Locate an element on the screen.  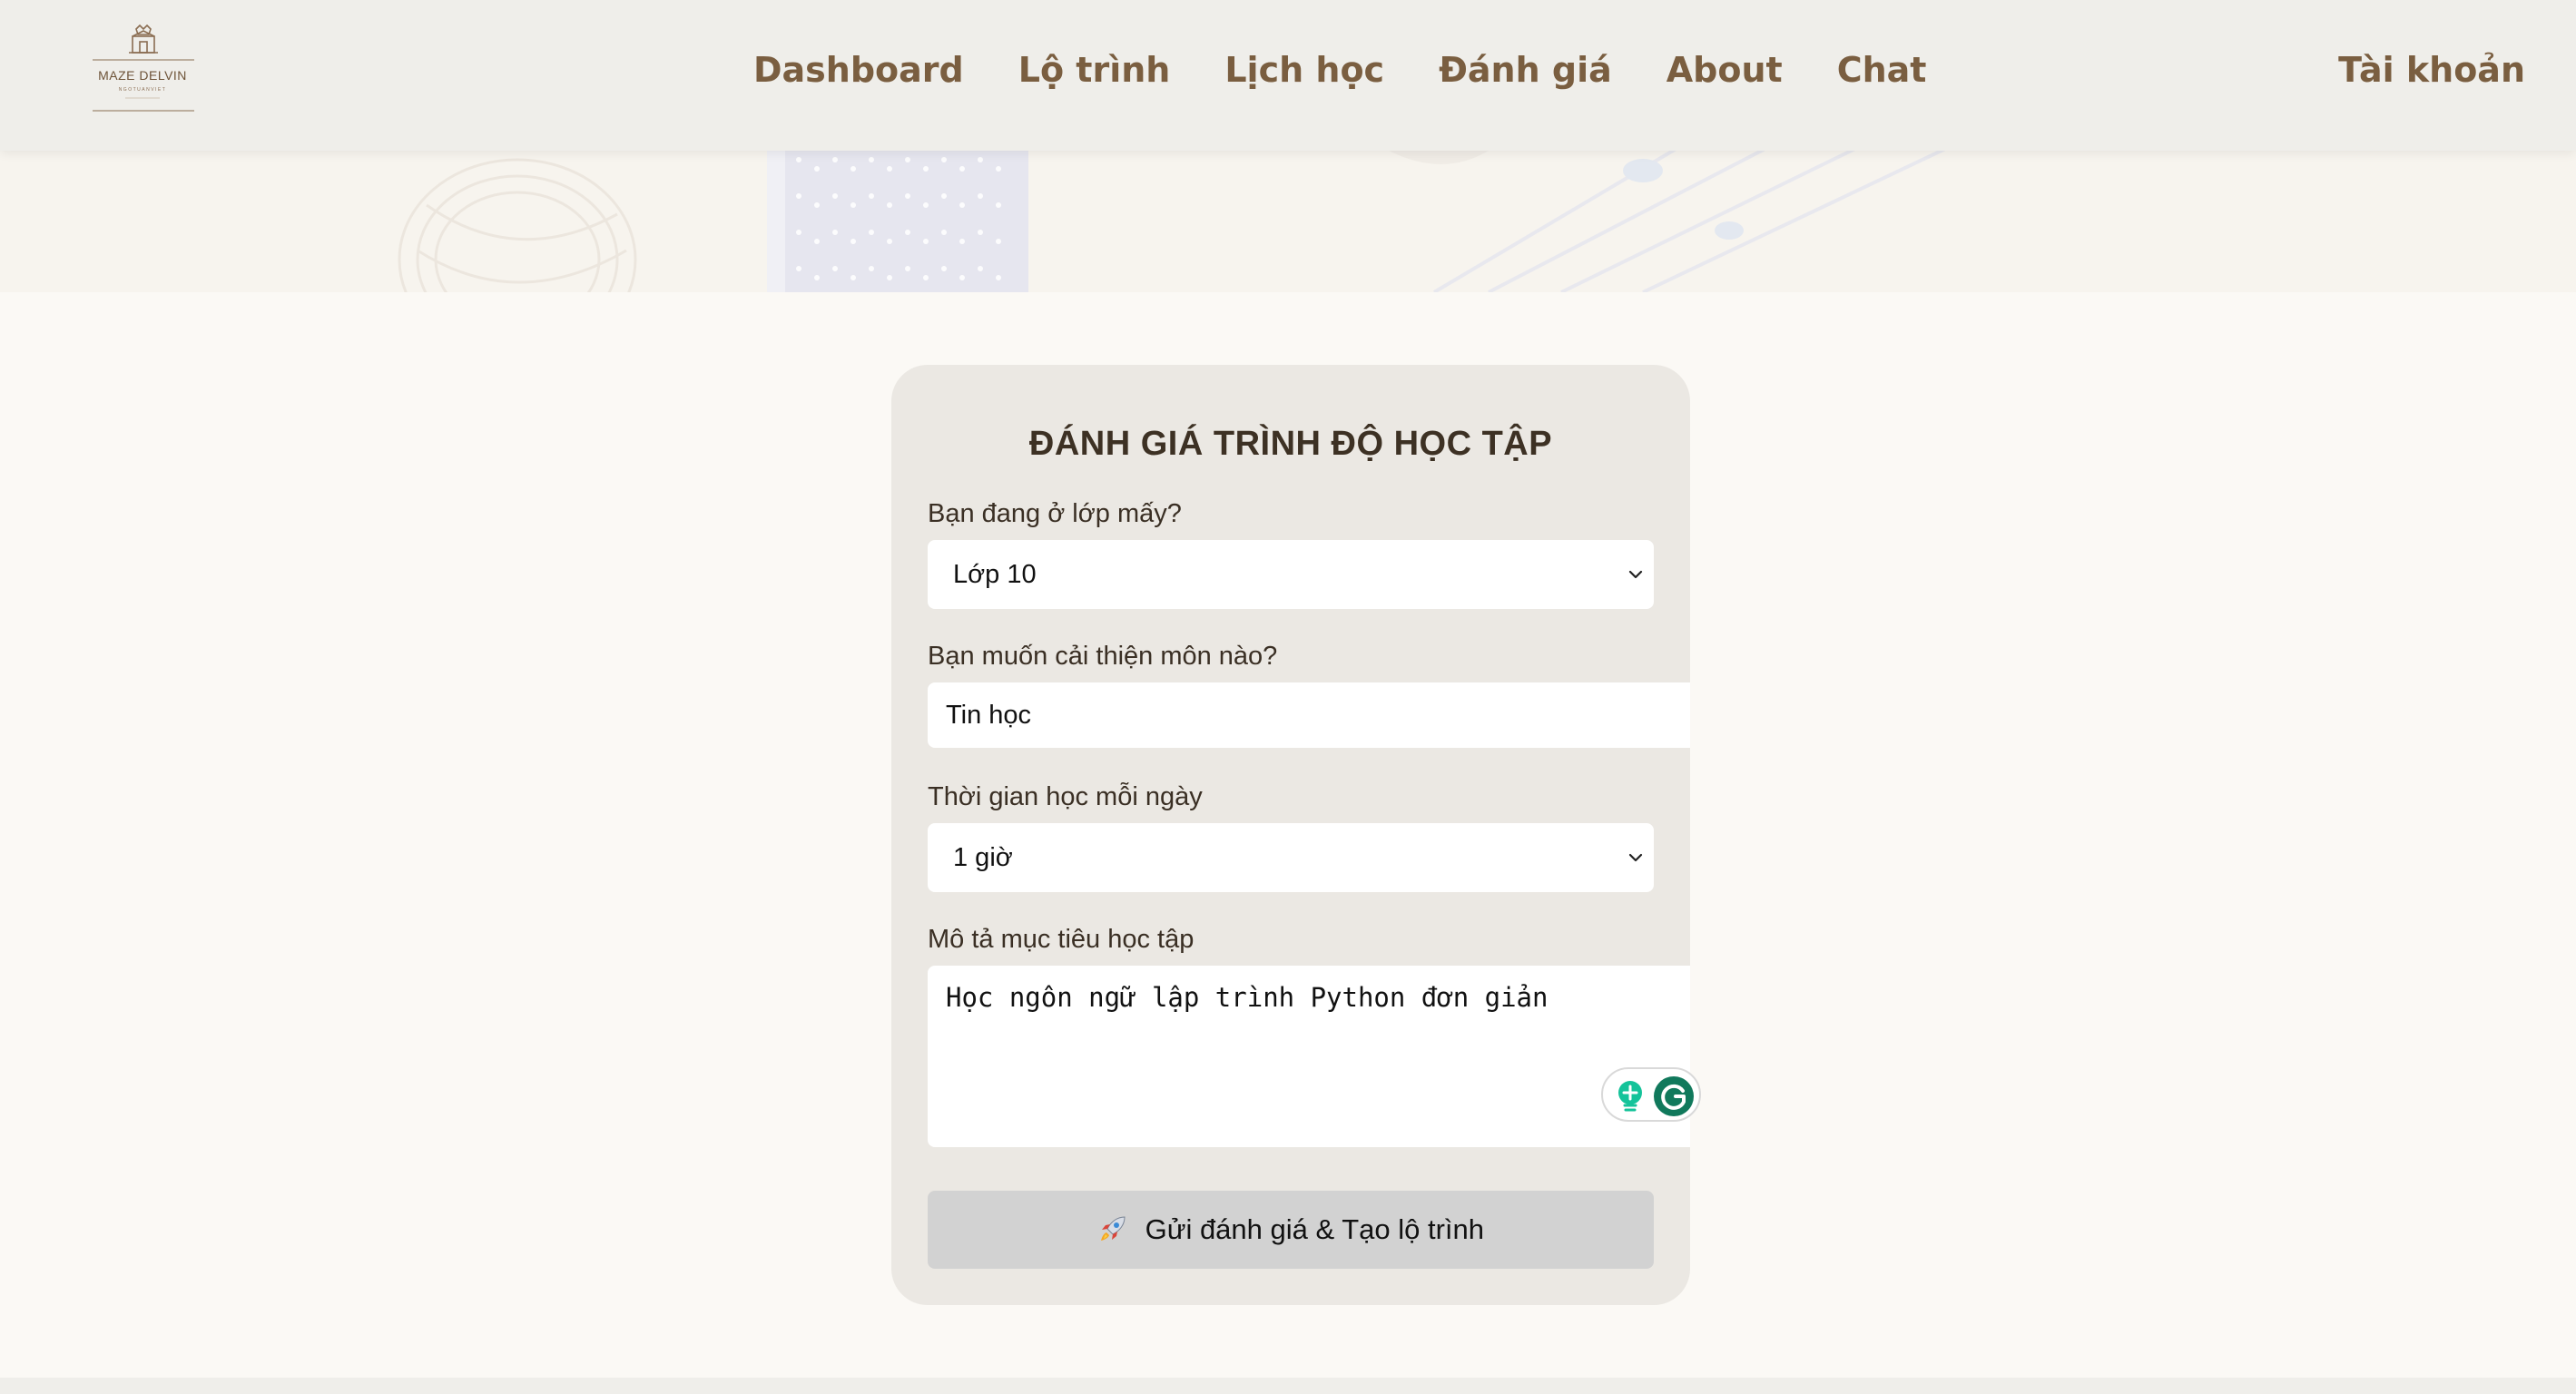
submit-button-label: Gửi đánh giá & Tạo lộ trình is located at coordinates (1315, 1229).